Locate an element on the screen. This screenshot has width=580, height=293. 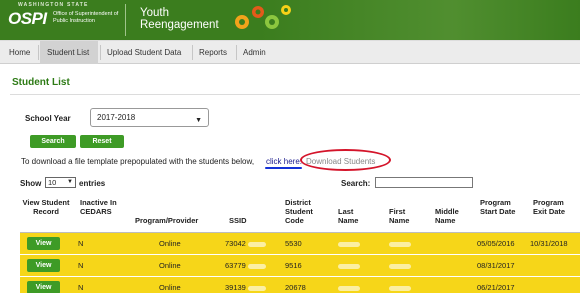
nav-home: Home is located at coordinates (19, 52).